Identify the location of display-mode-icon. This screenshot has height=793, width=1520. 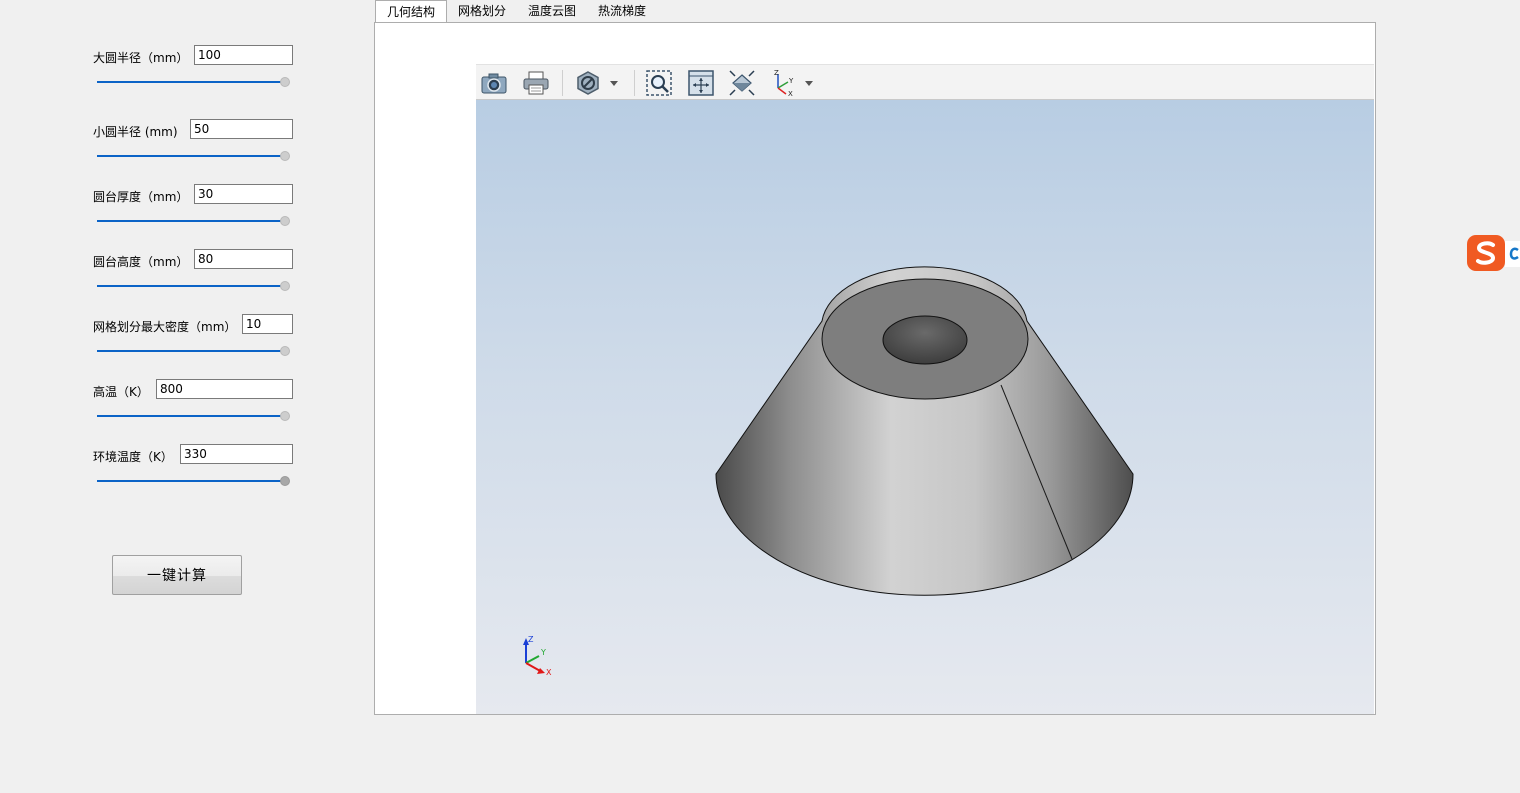
(588, 83).